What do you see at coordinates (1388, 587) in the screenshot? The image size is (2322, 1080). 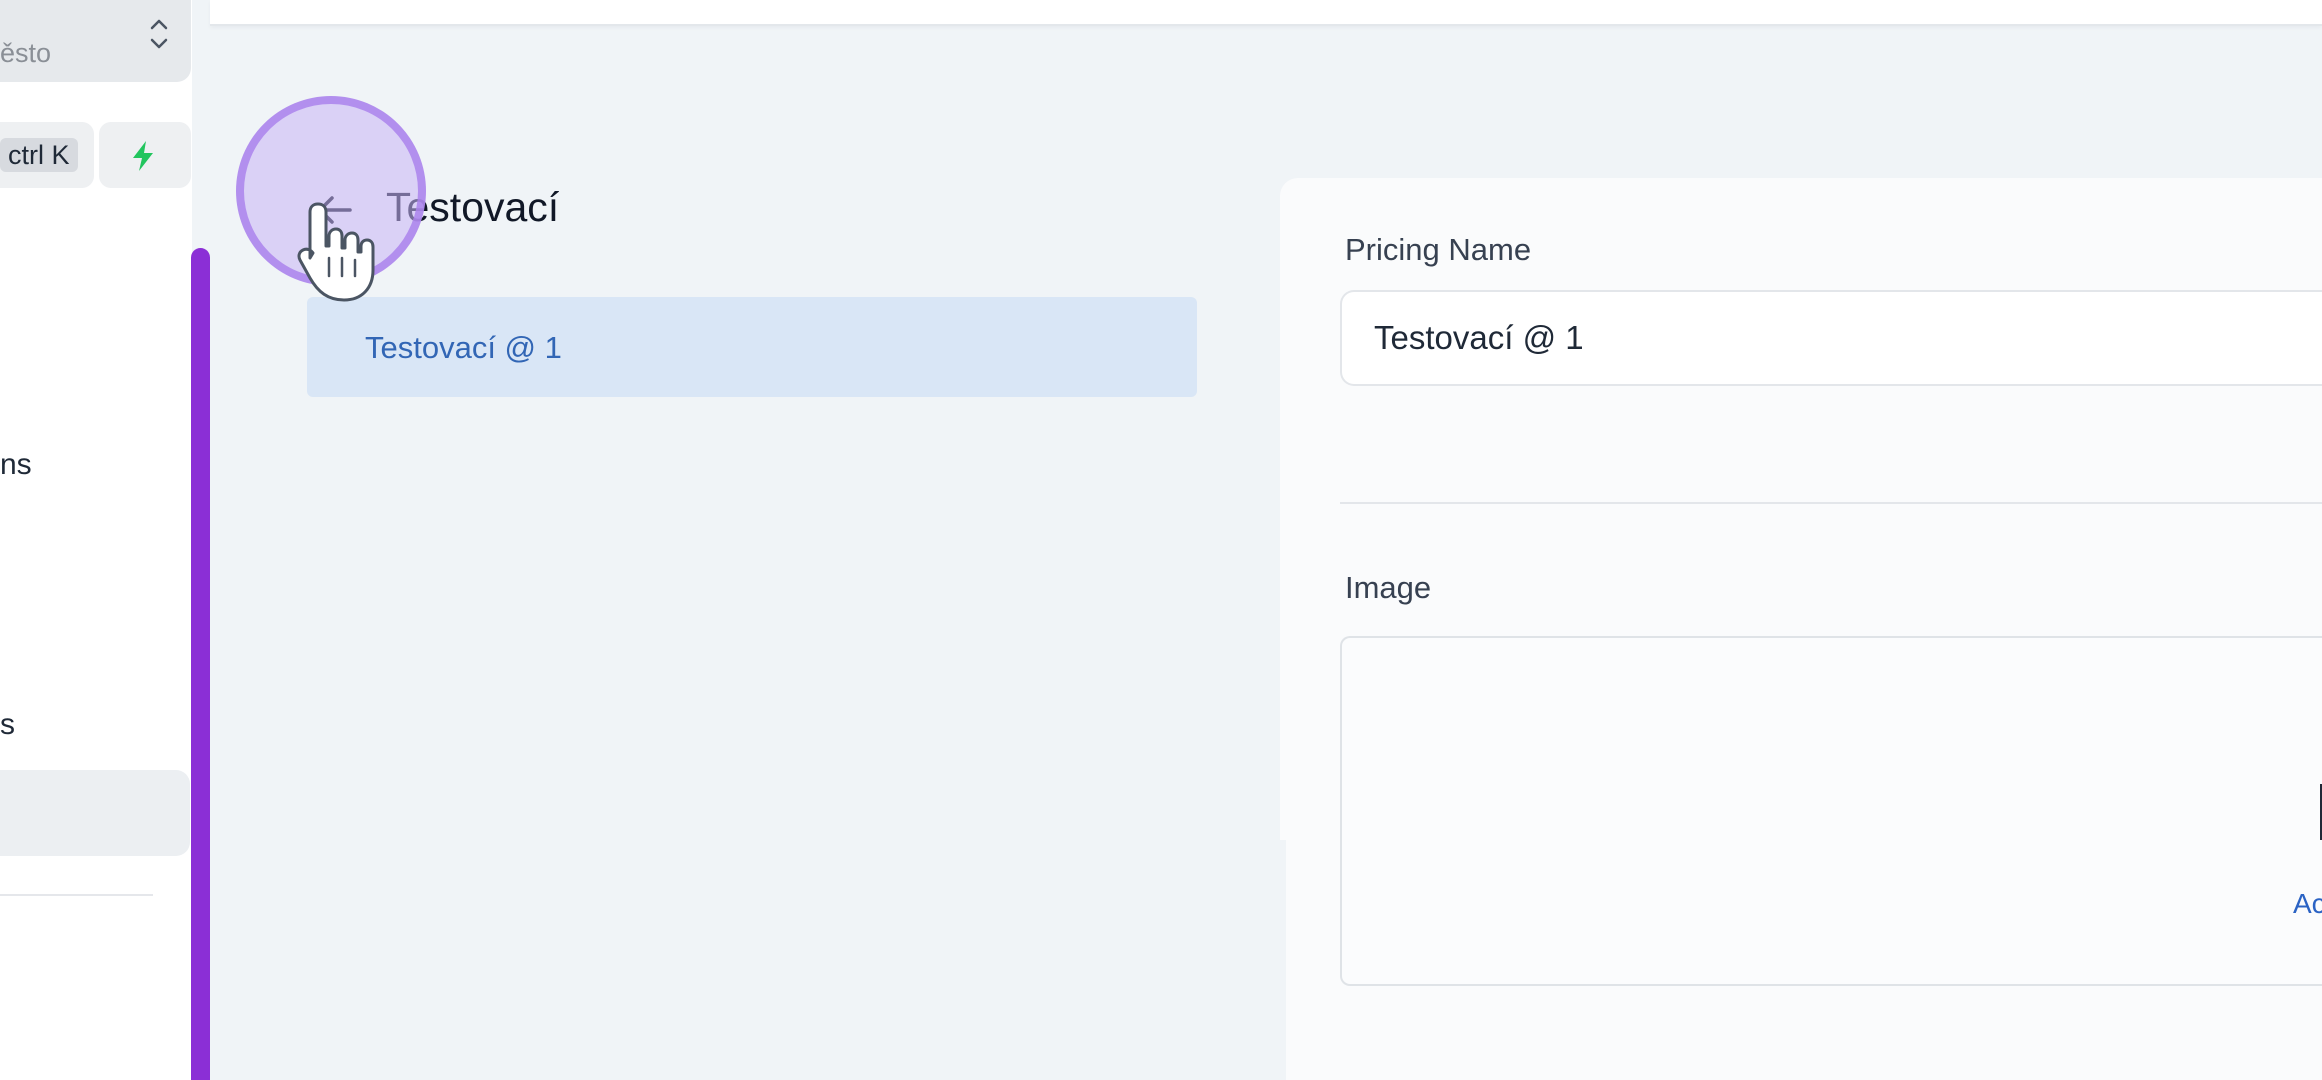 I see `image-label: Image` at bounding box center [1388, 587].